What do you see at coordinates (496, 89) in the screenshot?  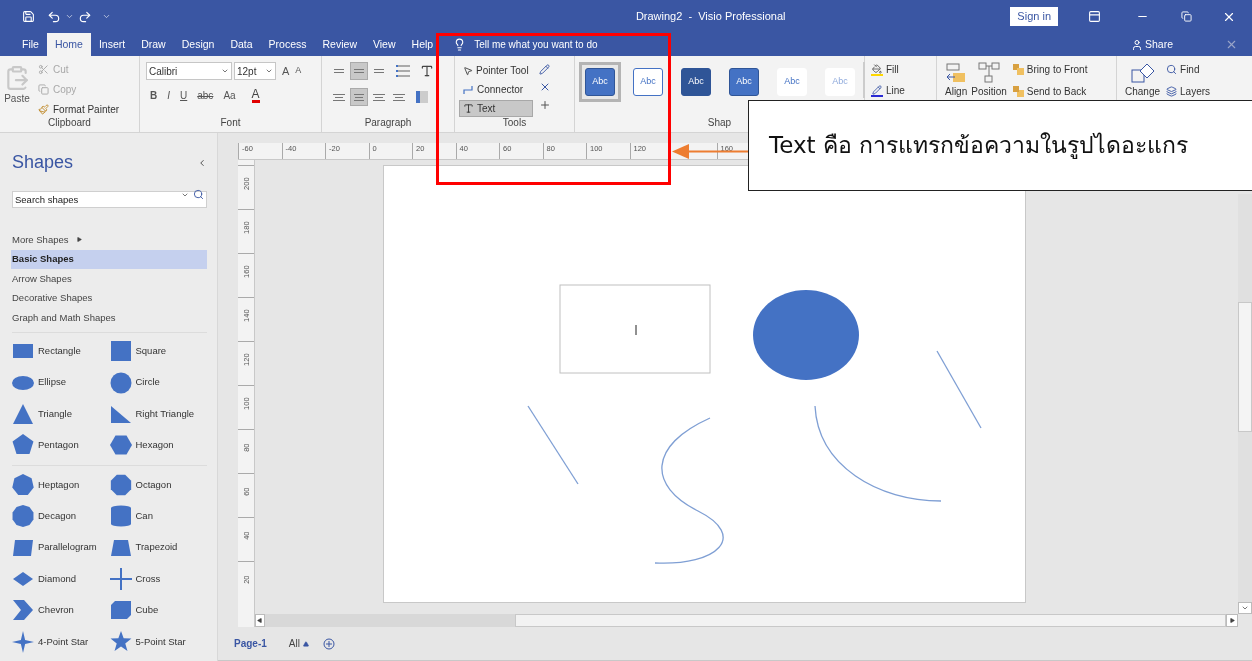 I see `tool-button: Connector` at bounding box center [496, 89].